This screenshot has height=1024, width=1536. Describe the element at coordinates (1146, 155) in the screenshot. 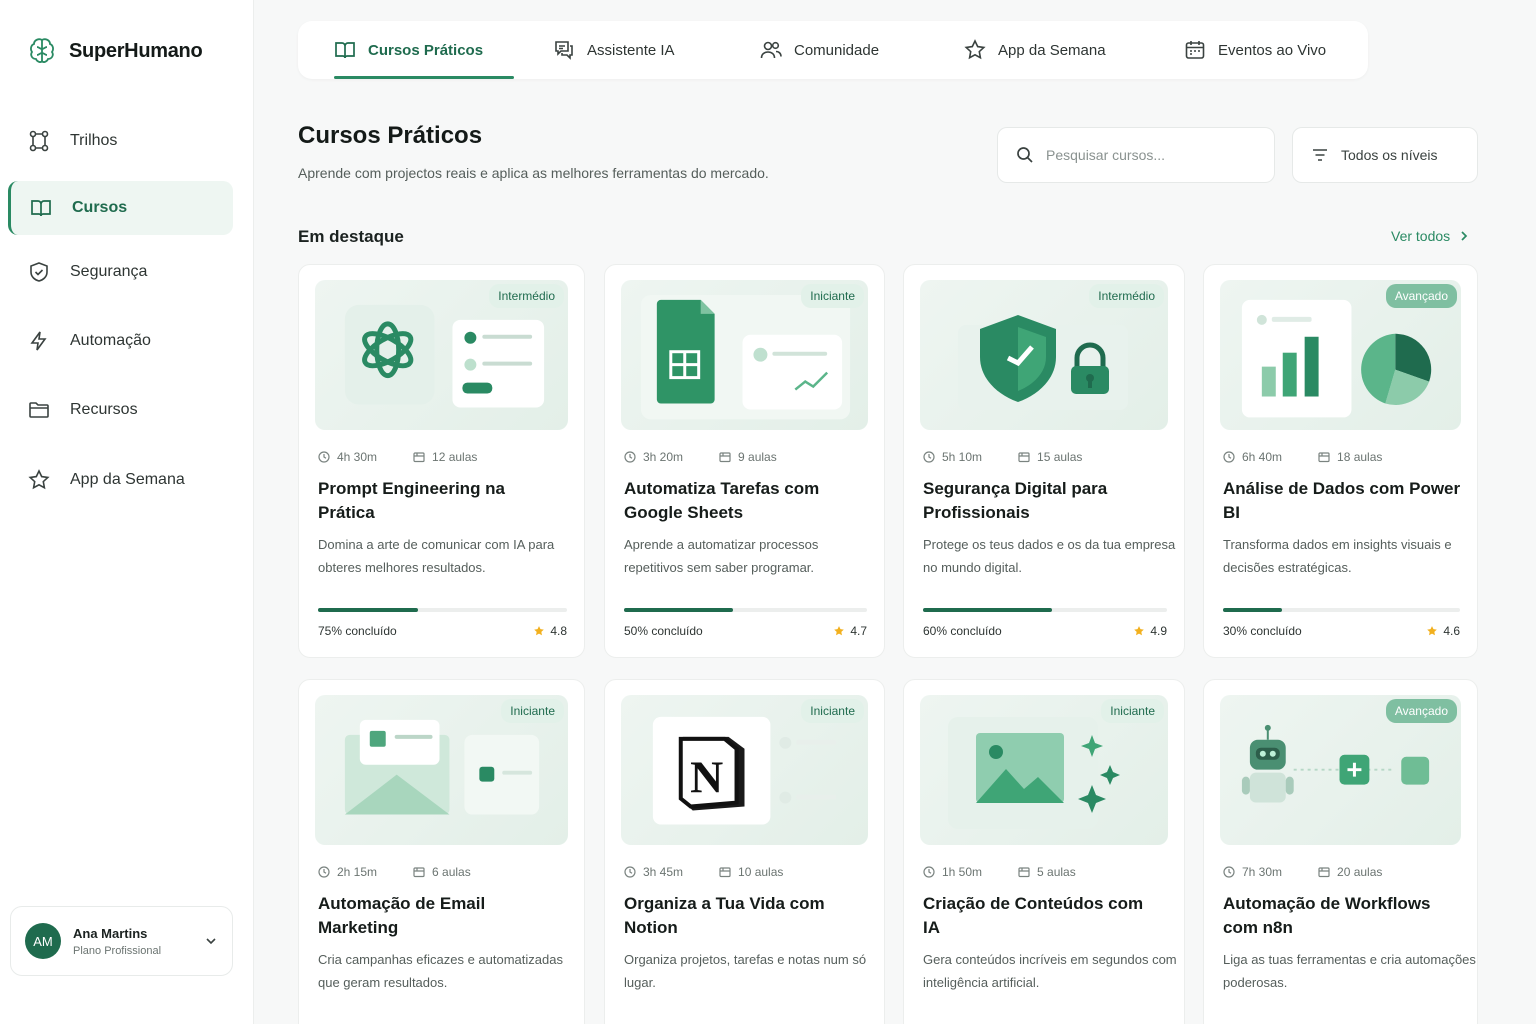

I see `search-input` at that location.